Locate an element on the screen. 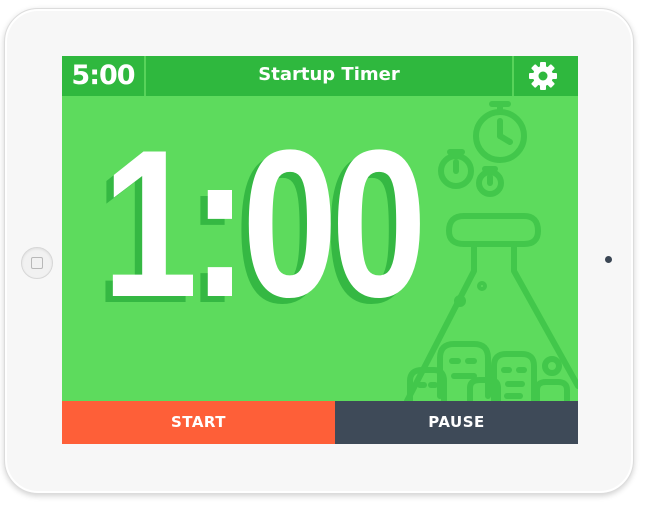  top-bar: 5:00 Startup Timer is located at coordinates (320, 76).